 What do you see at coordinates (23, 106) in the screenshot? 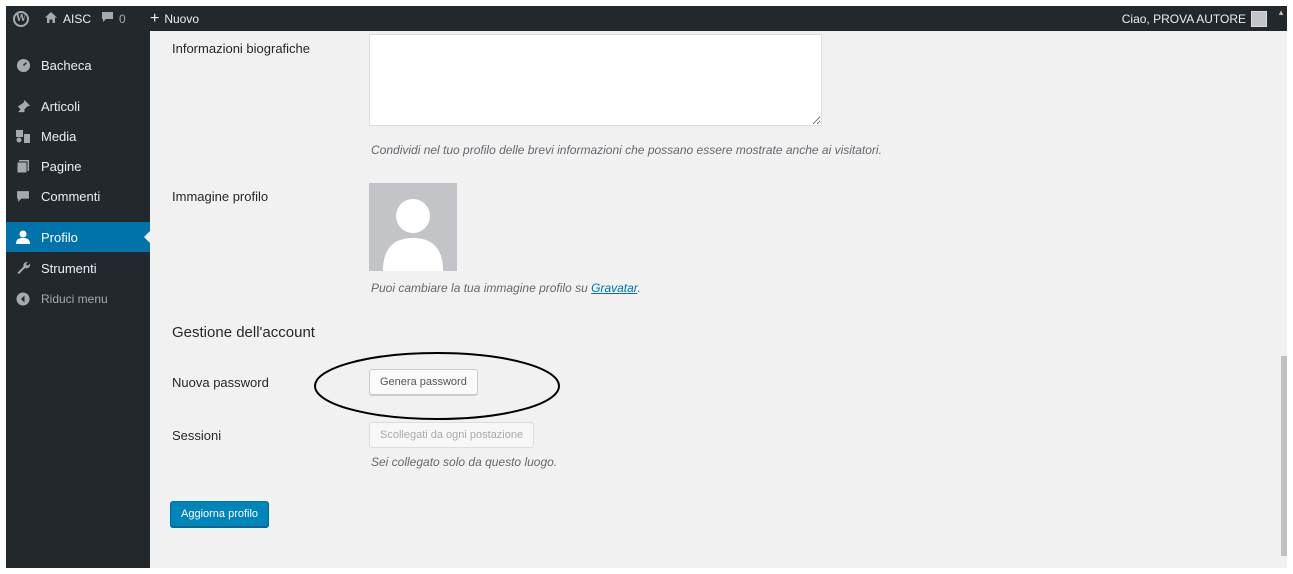
I see `pin-icon` at bounding box center [23, 106].